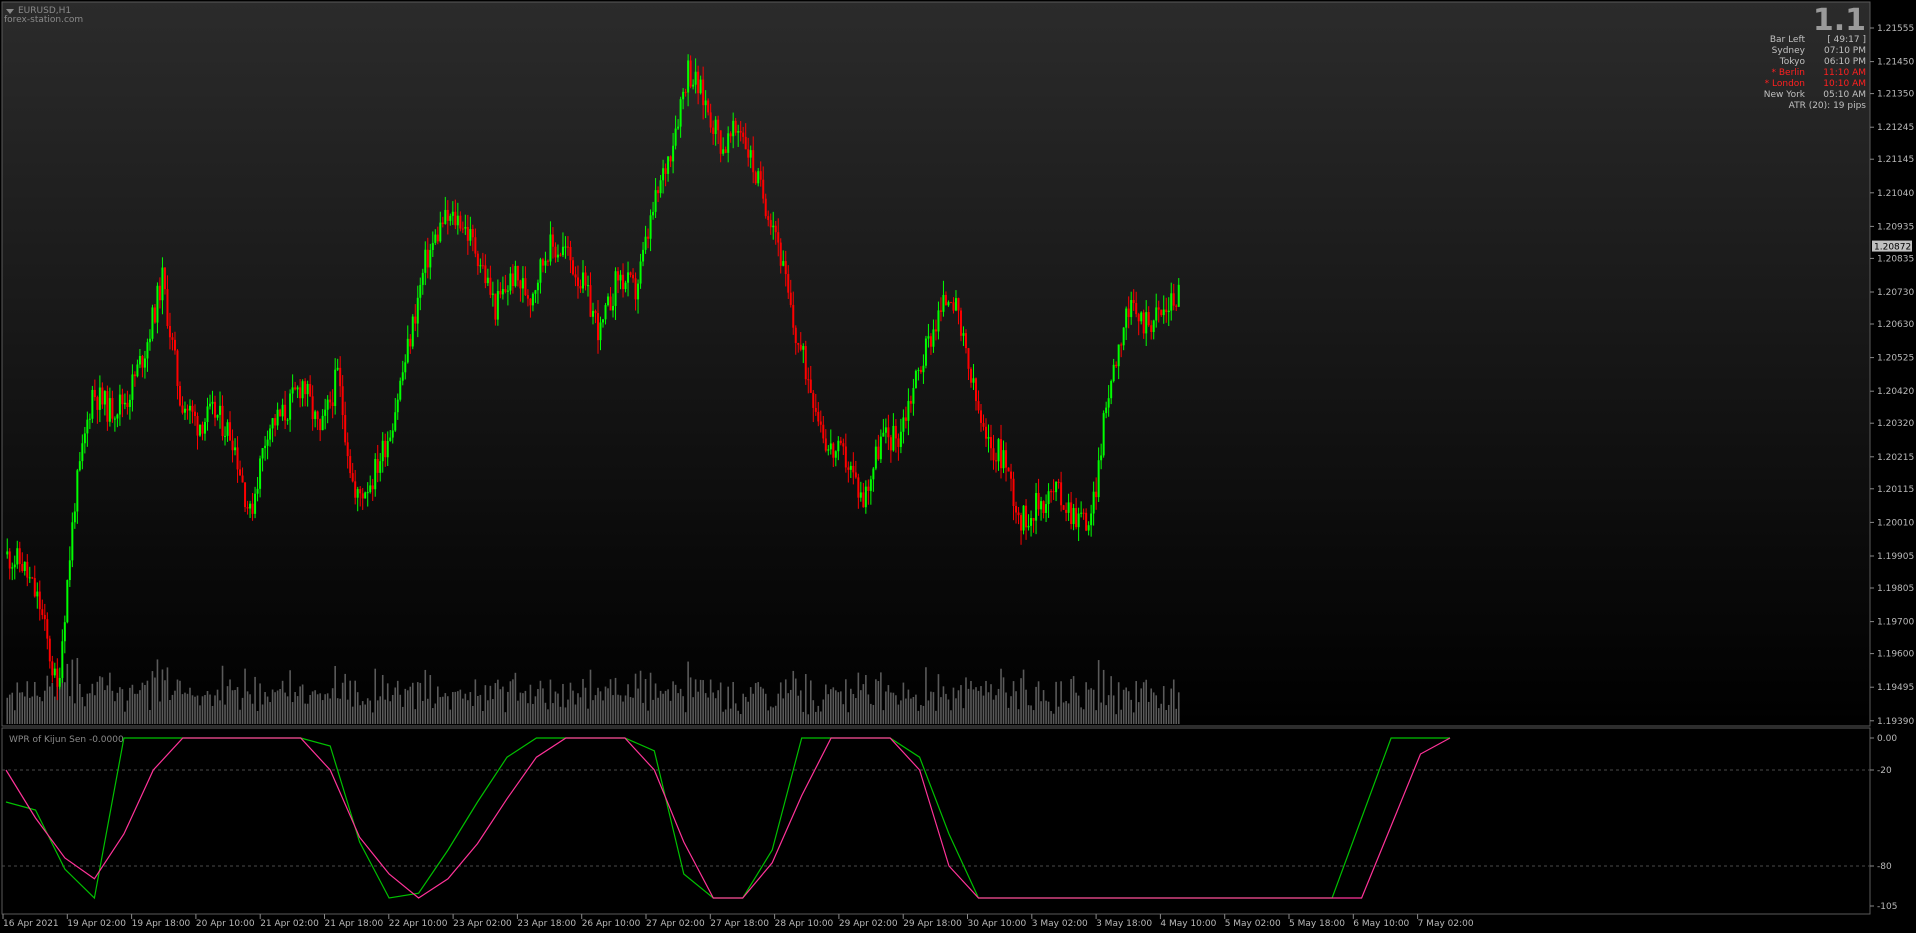  I want to click on price-tick-label: 1.20320, so click(1895, 424).